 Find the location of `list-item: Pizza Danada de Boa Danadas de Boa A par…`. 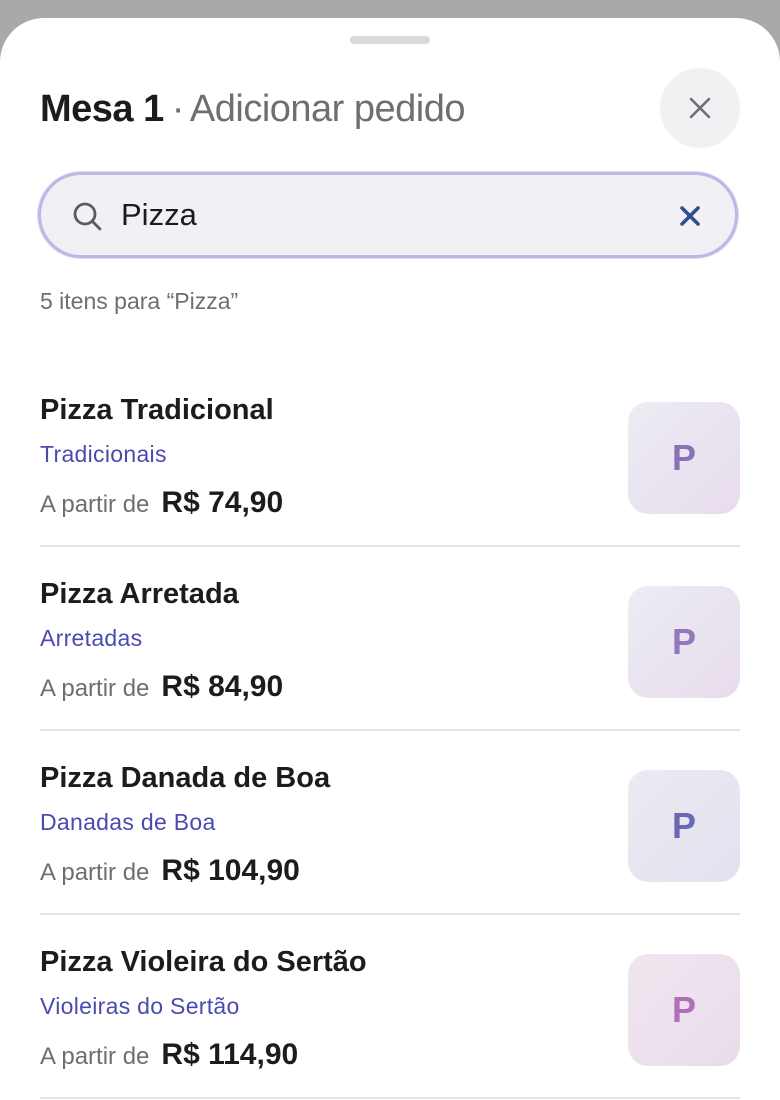

list-item: Pizza Danada de Boa Danadas de Boa A par… is located at coordinates (390, 823).